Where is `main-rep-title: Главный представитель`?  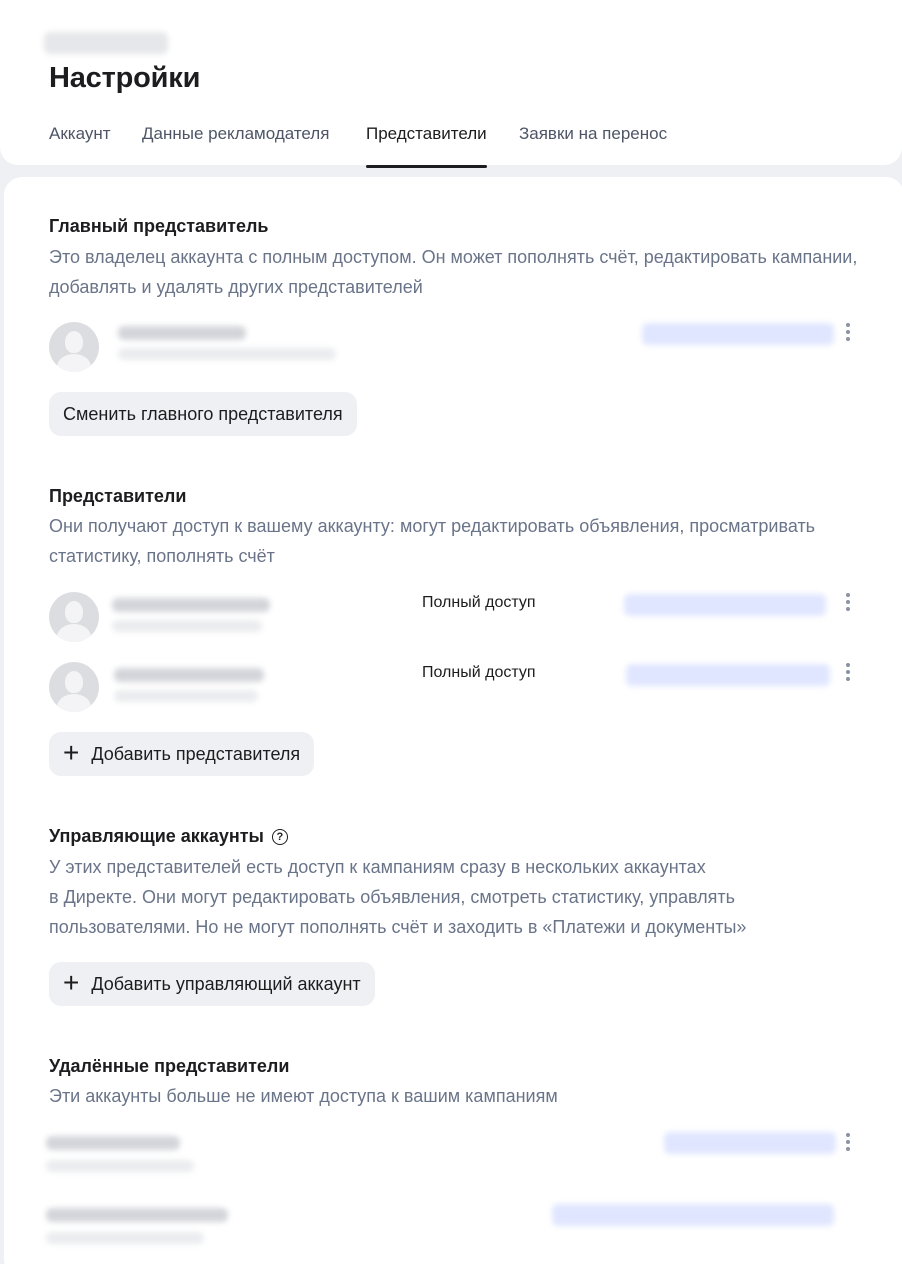 main-rep-title: Главный представитель is located at coordinates (159, 226).